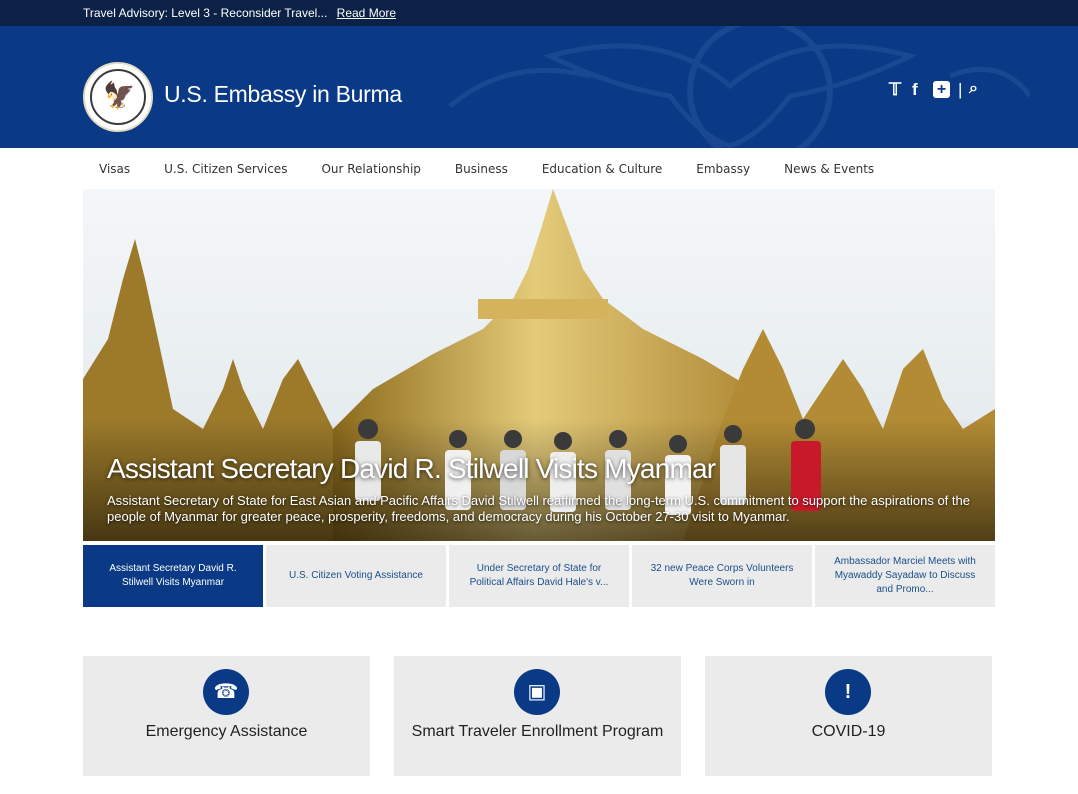 The width and height of the screenshot is (1078, 794). I want to click on nav-item-business: Business, so click(482, 170).